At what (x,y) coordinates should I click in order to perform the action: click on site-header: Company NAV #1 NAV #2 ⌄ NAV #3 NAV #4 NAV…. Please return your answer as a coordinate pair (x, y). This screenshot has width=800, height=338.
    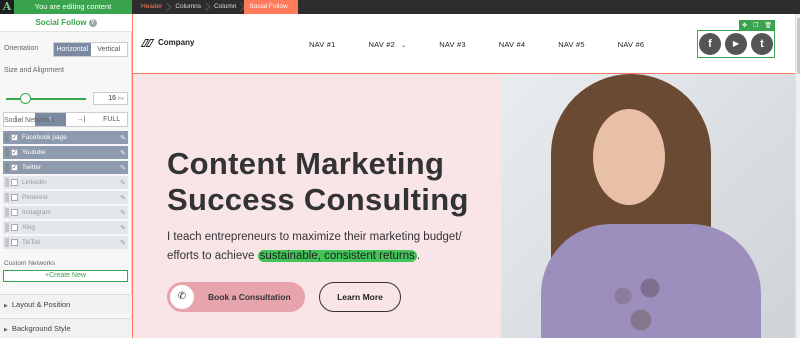
    Looking at the image, I should click on (464, 44).